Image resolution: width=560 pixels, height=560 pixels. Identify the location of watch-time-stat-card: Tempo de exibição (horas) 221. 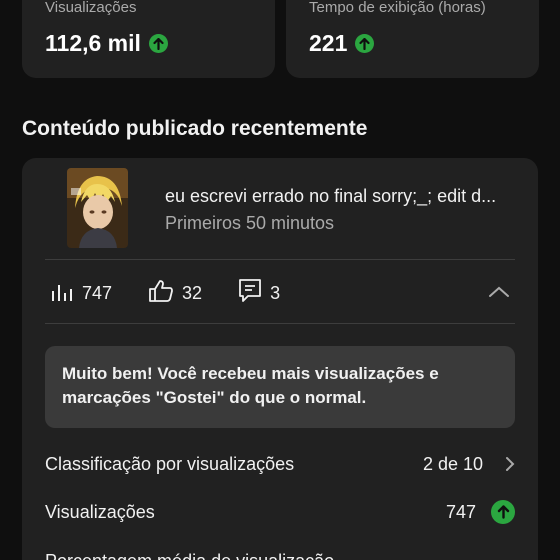
(412, 39).